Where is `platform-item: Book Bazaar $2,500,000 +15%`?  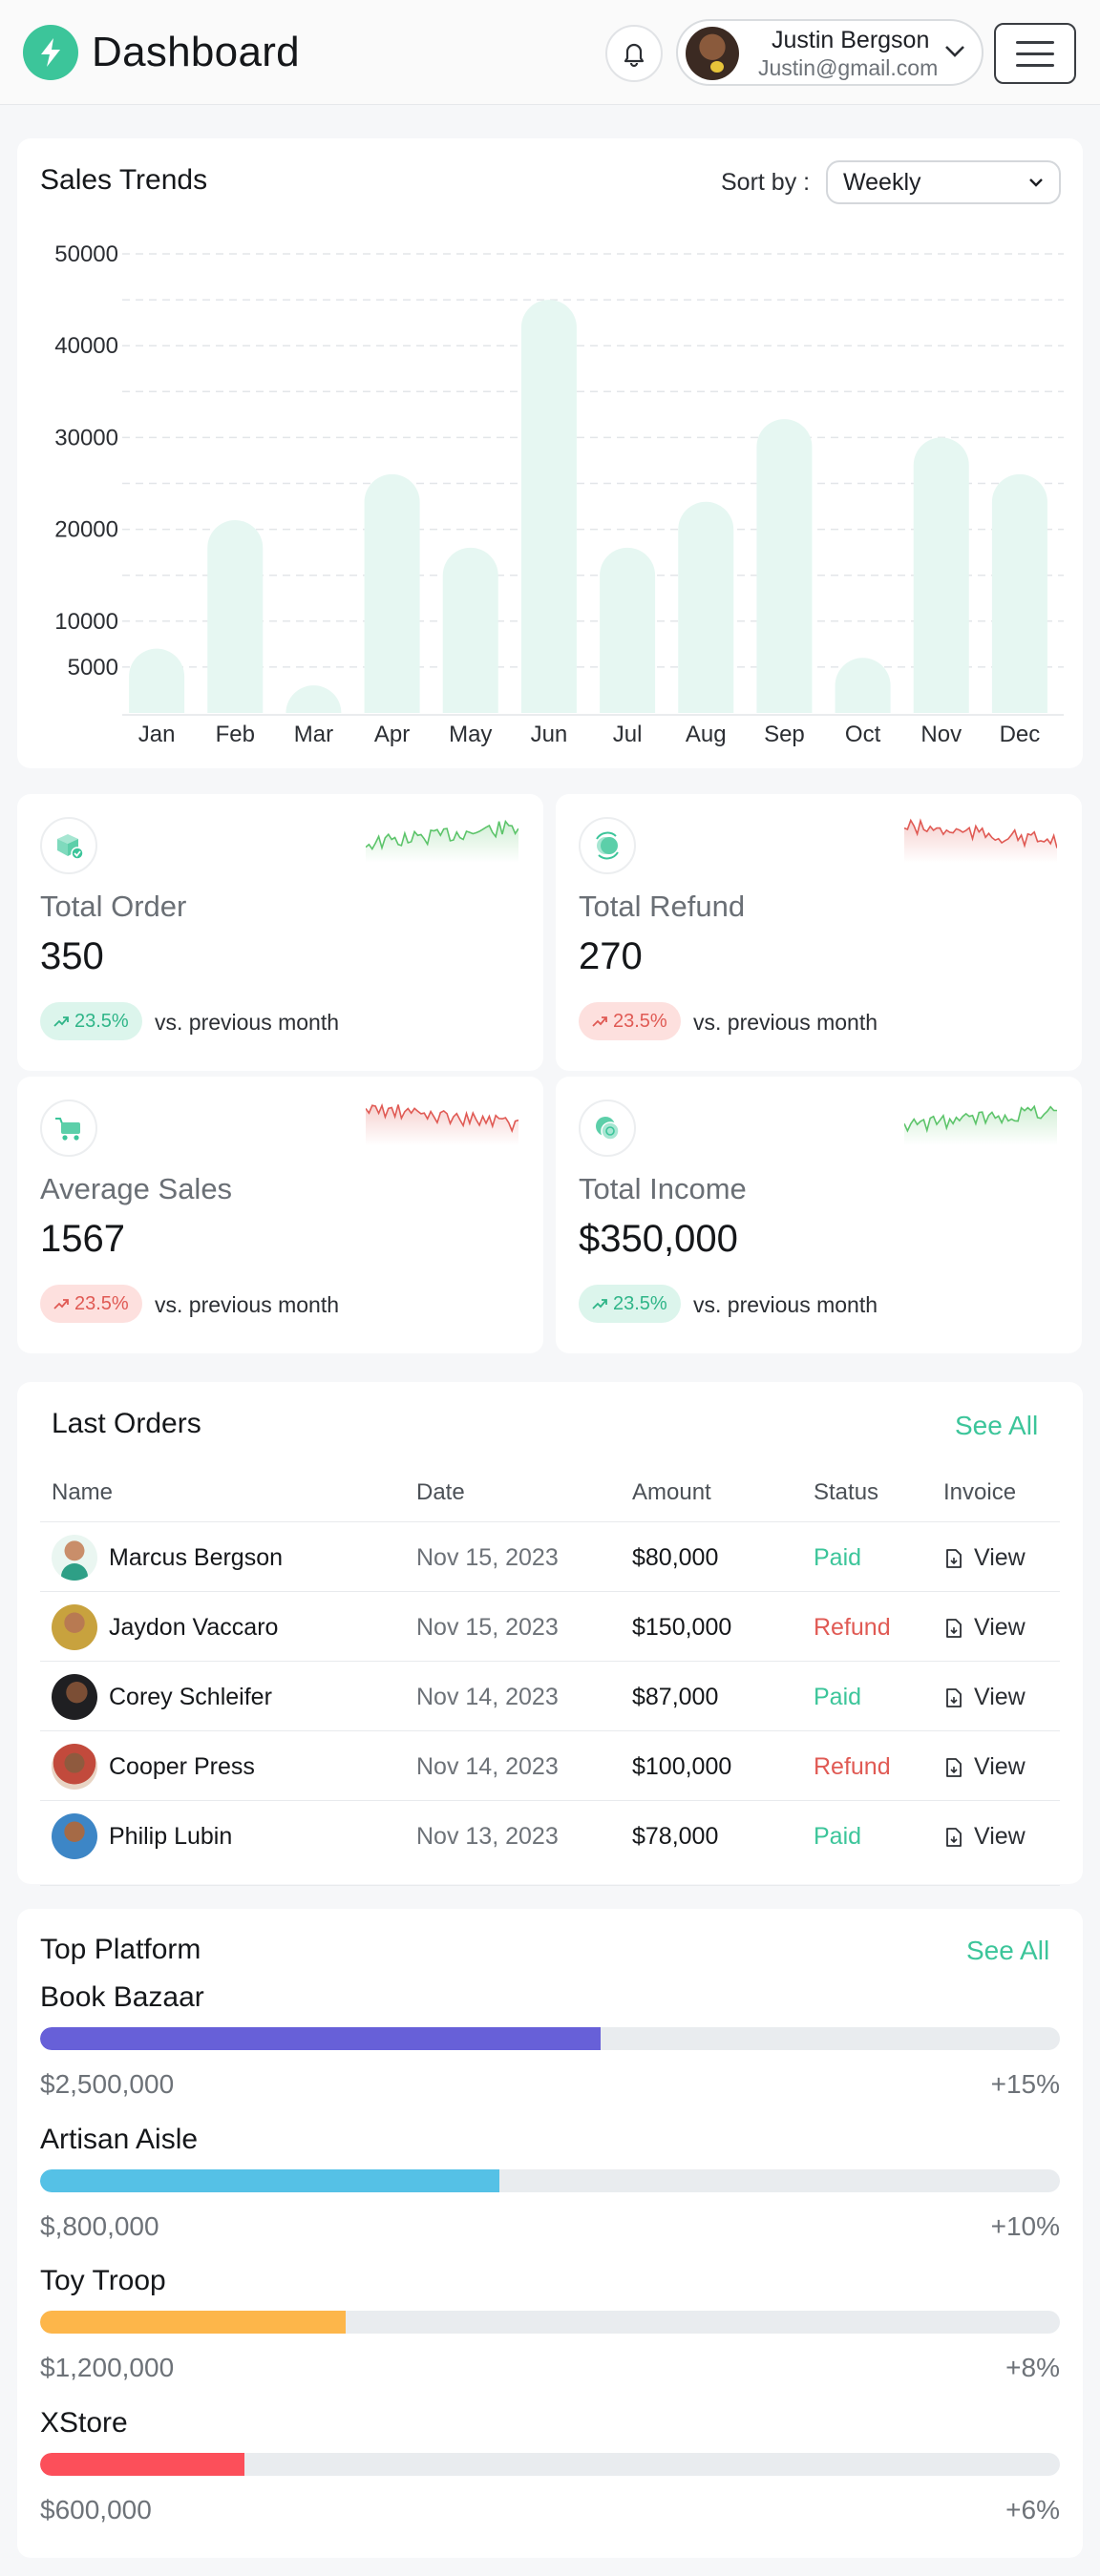
platform-item: Book Bazaar $2,500,000 +15% is located at coordinates (550, 2040).